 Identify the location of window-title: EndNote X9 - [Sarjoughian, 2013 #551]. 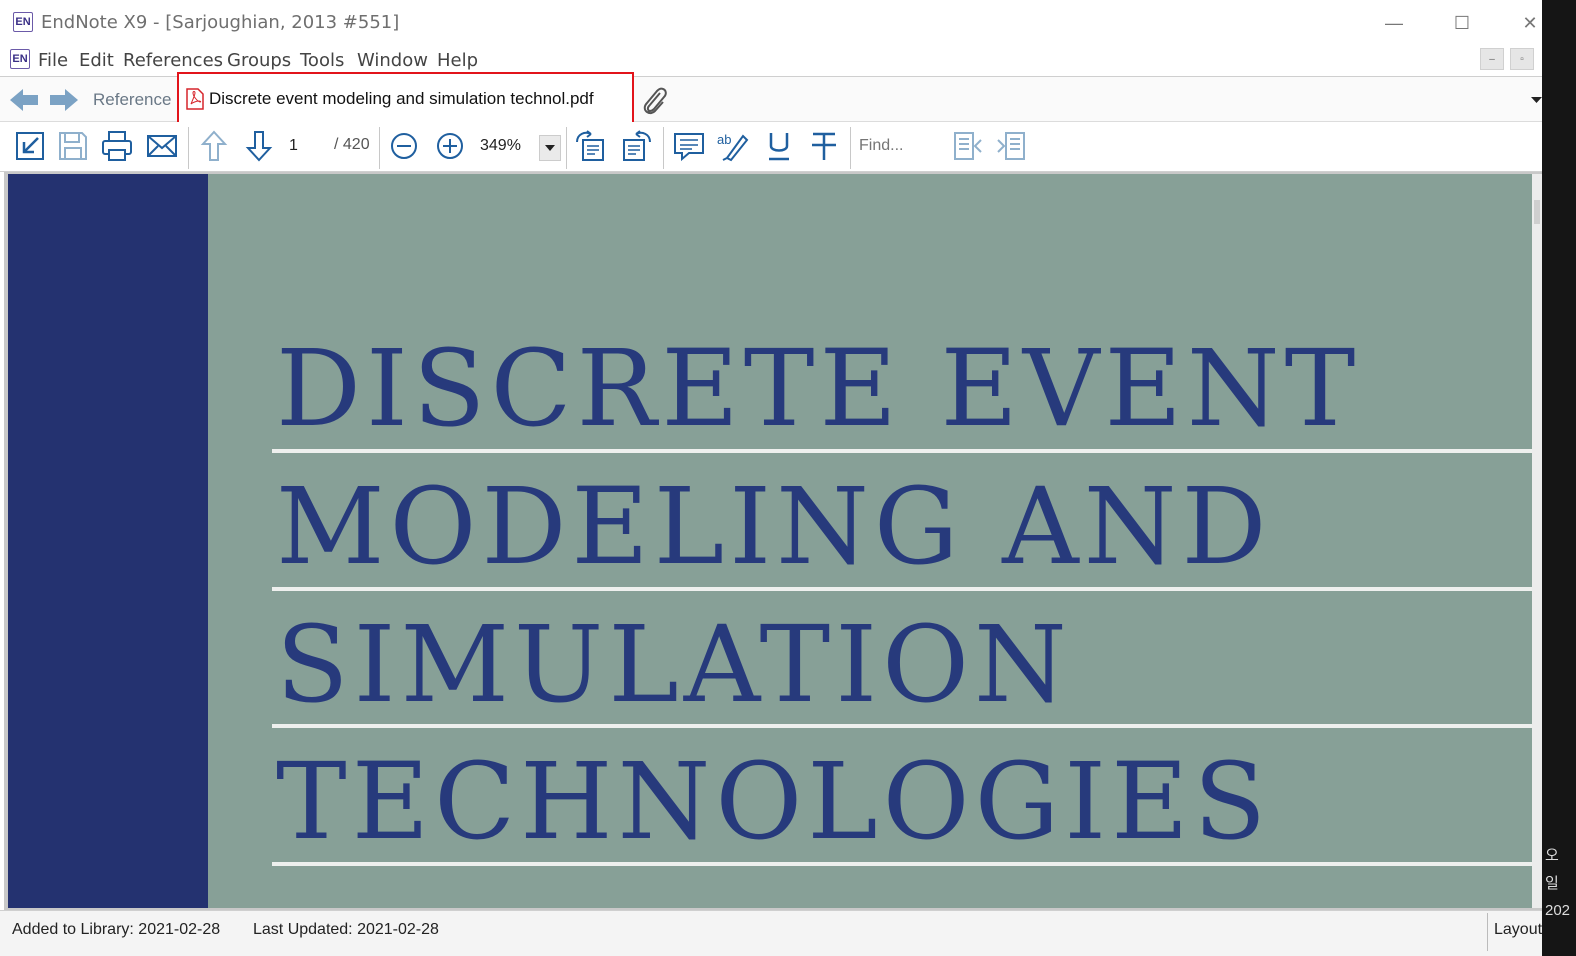
(220, 22).